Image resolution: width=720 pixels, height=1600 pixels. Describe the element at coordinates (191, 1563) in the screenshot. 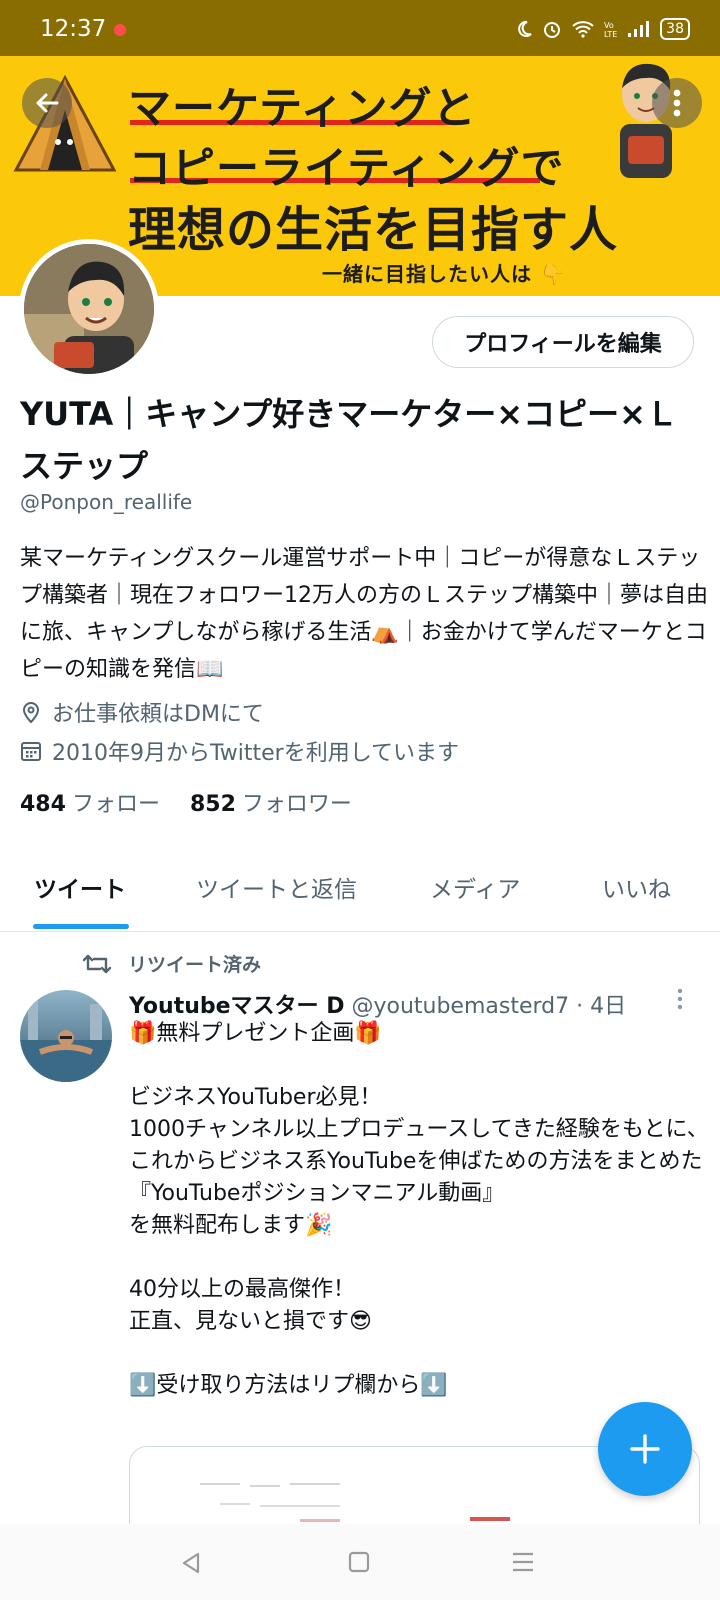

I see `nav-back-icon` at that location.